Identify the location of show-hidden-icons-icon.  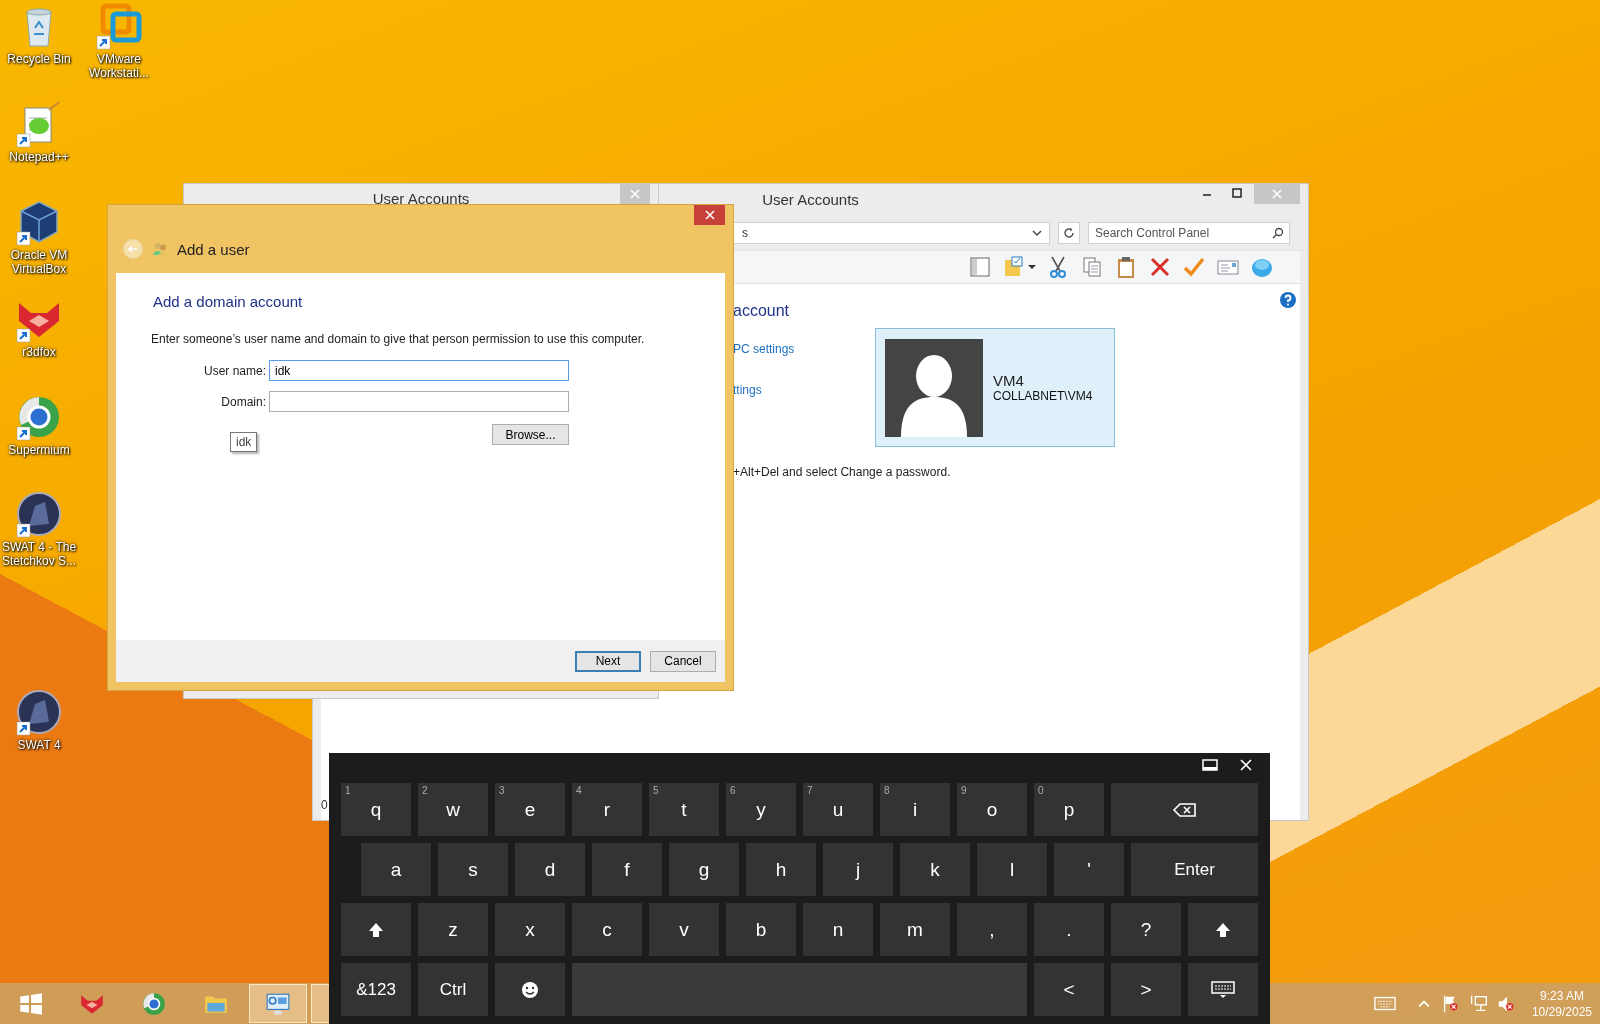
(1423, 1003).